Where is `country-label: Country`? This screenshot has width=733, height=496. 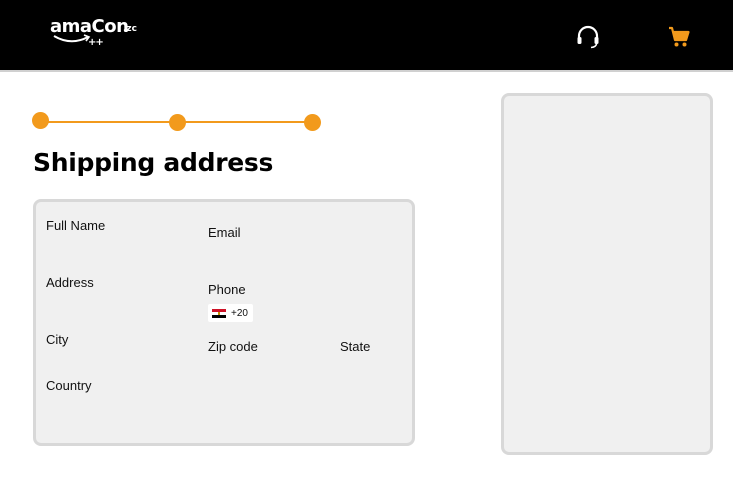 country-label: Country is located at coordinates (69, 385).